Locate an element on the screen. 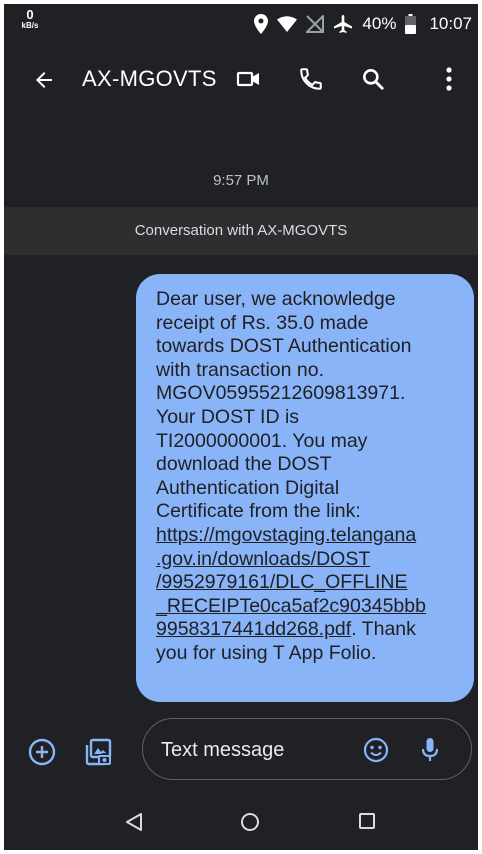 This screenshot has height=854, width=482. certificate-link: .gov.in/downloads/DOST is located at coordinates (263, 559).